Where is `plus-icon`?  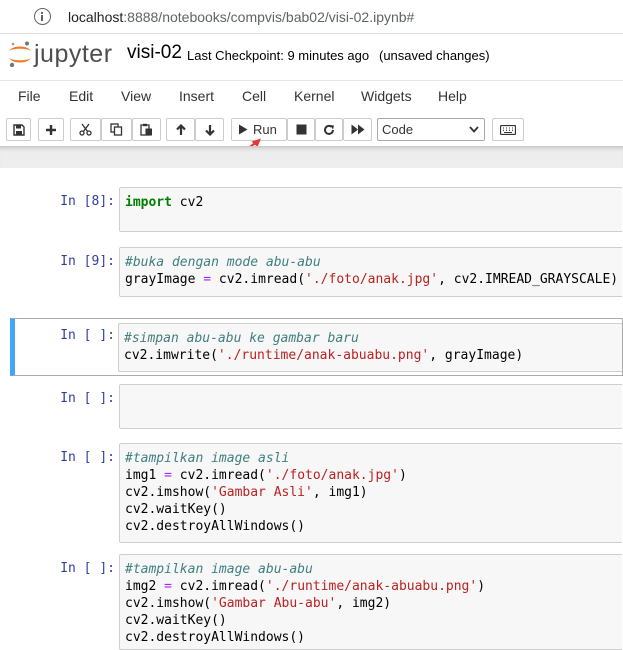
plus-icon is located at coordinates (51, 129).